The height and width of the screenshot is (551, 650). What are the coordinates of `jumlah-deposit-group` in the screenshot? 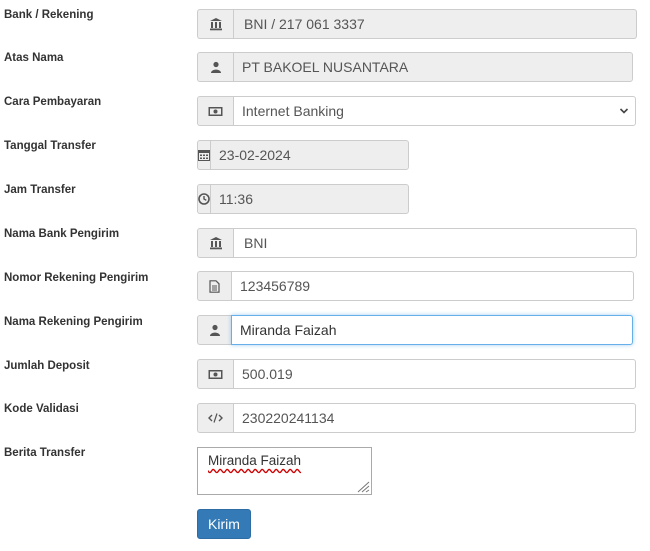 It's located at (416, 374).